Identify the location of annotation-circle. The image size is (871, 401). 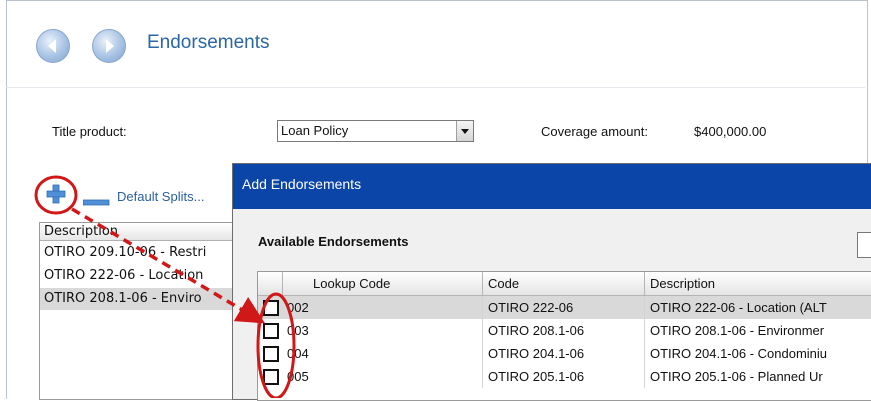
(56, 195).